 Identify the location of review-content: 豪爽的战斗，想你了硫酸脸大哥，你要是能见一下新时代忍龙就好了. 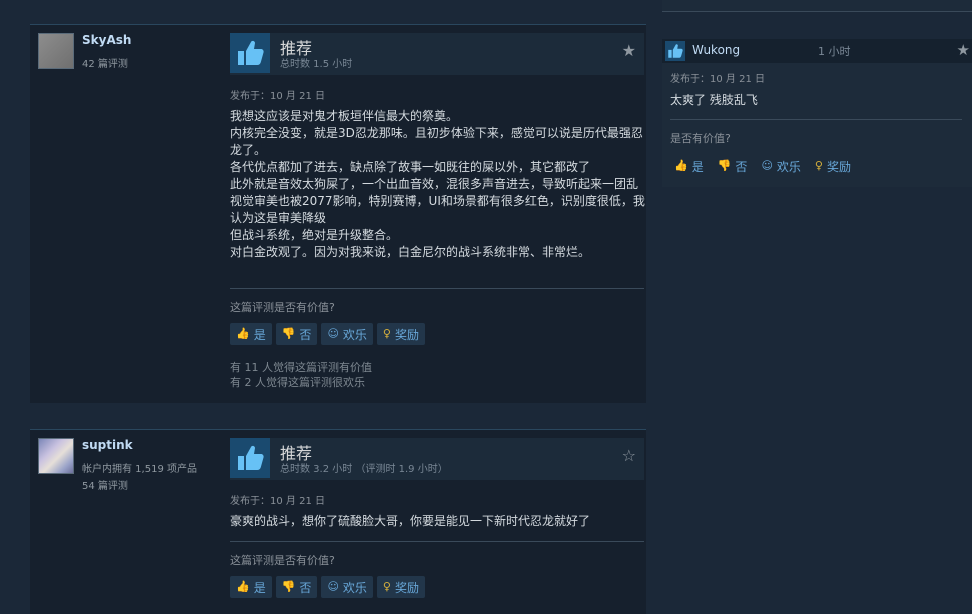
(440, 521).